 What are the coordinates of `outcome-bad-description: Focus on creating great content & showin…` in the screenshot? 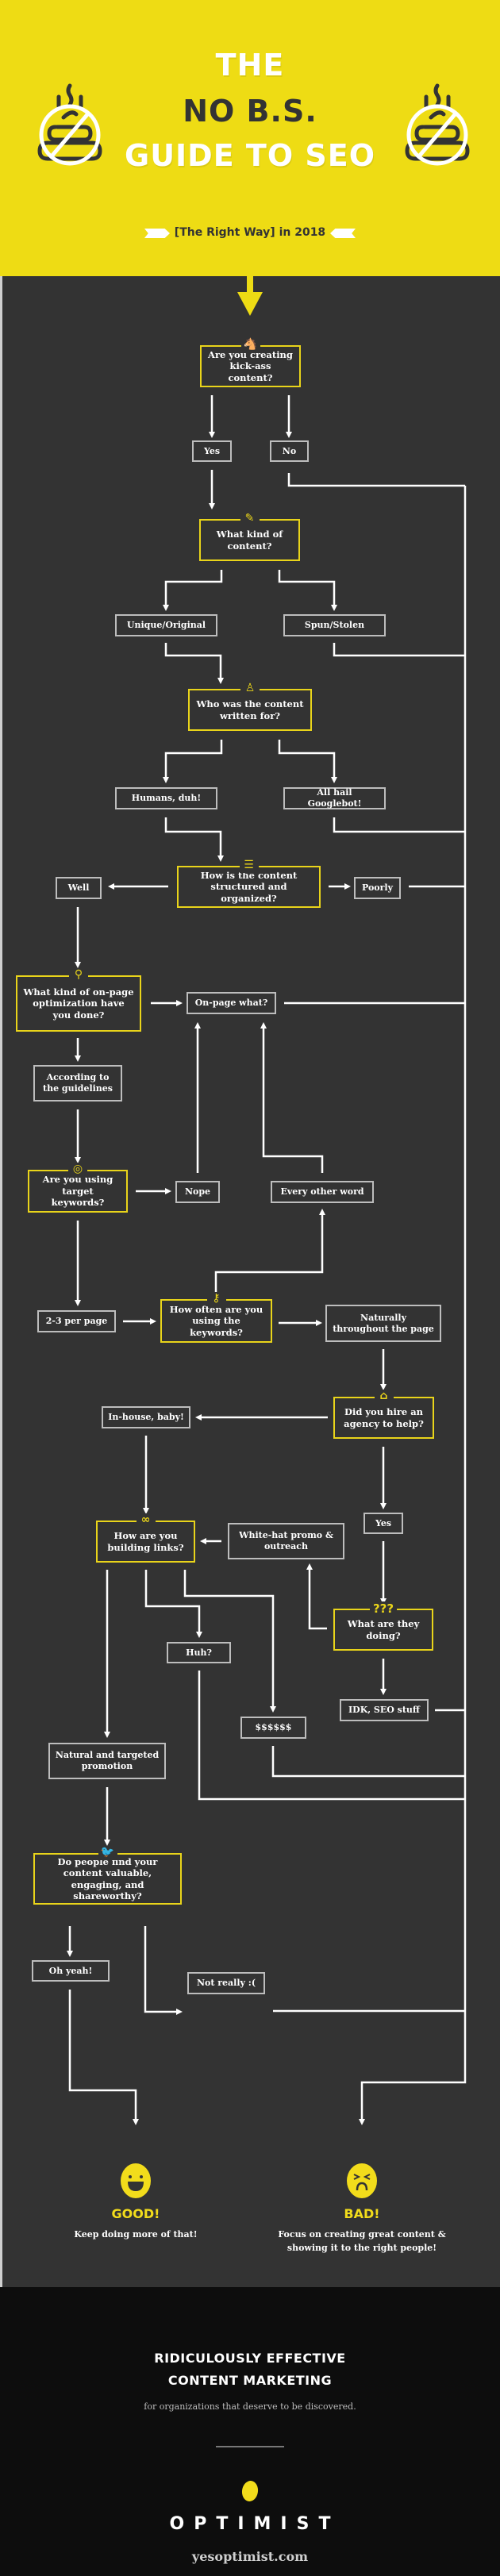 It's located at (362, 2241).